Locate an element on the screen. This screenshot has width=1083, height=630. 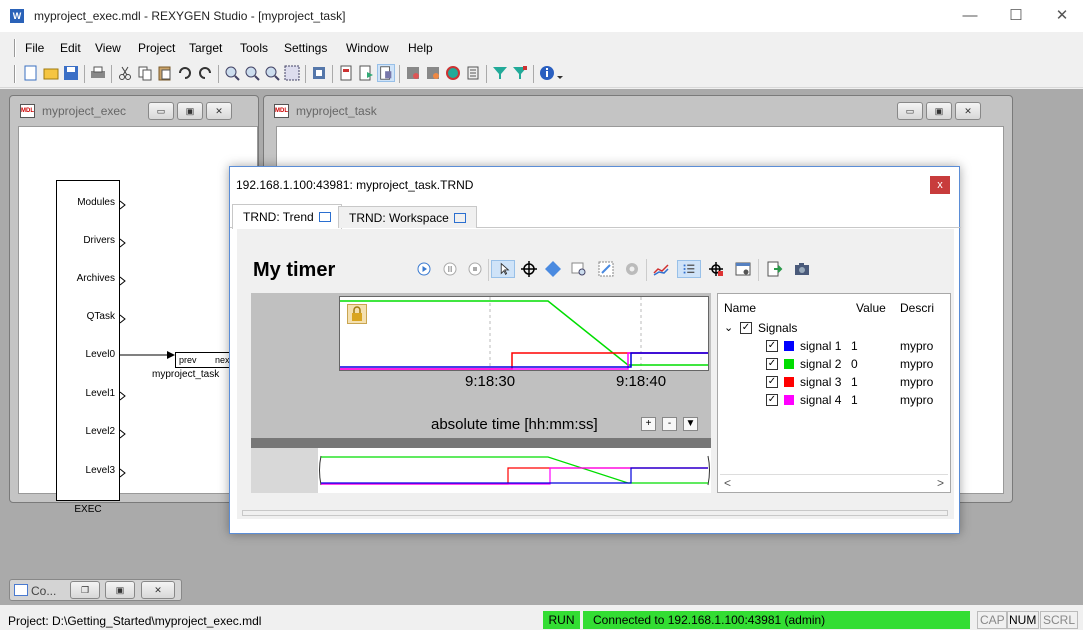
undo-icon is located at coordinates (185, 73).